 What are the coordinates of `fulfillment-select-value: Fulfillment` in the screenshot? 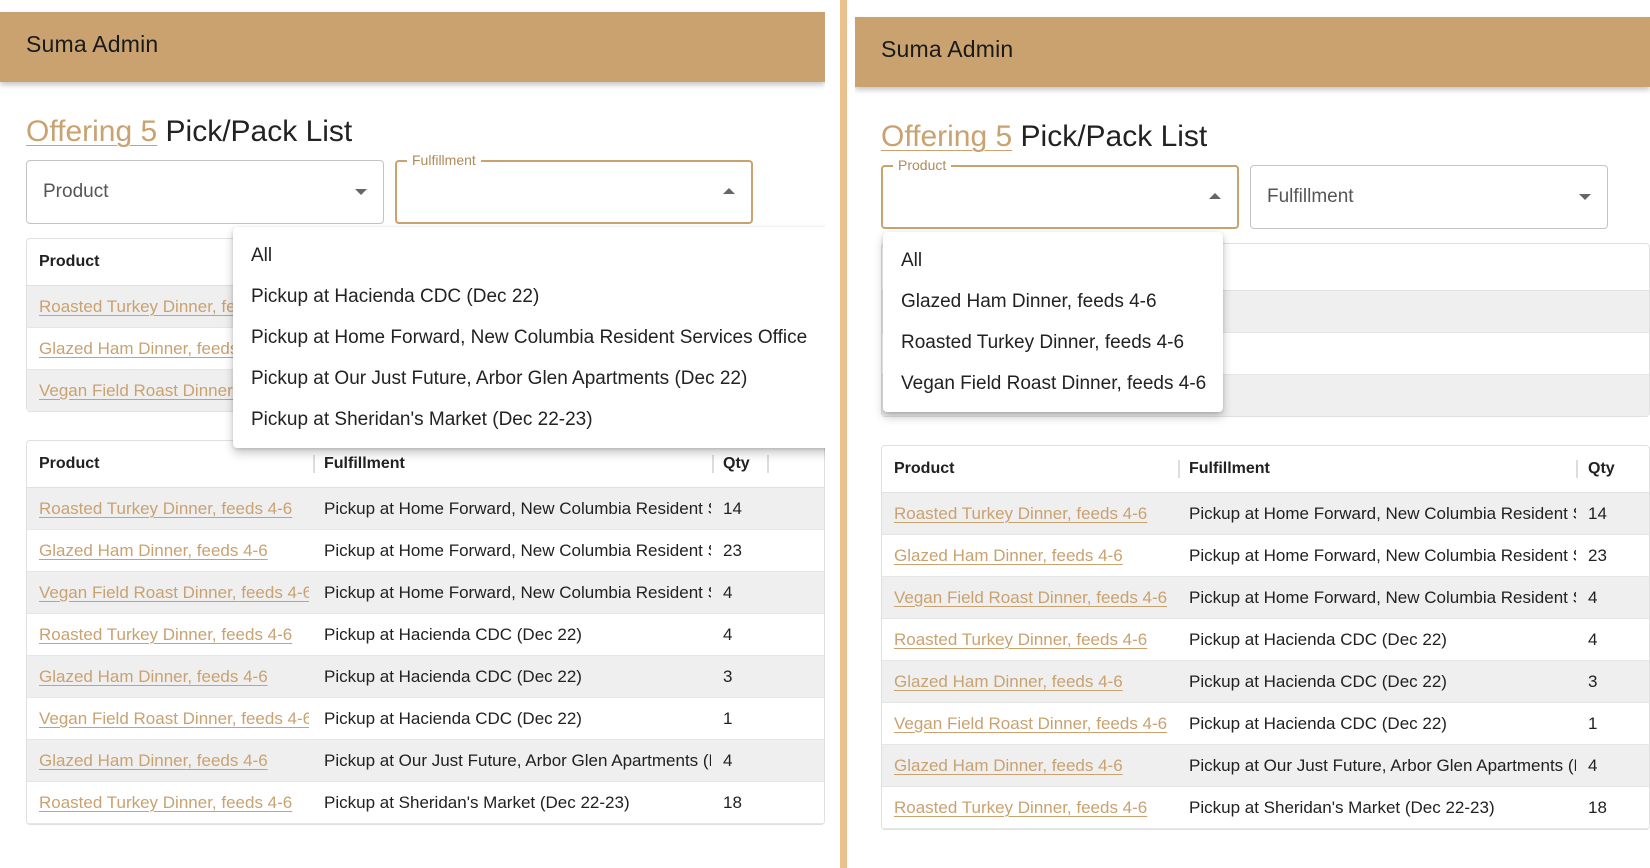 It's located at (1310, 196).